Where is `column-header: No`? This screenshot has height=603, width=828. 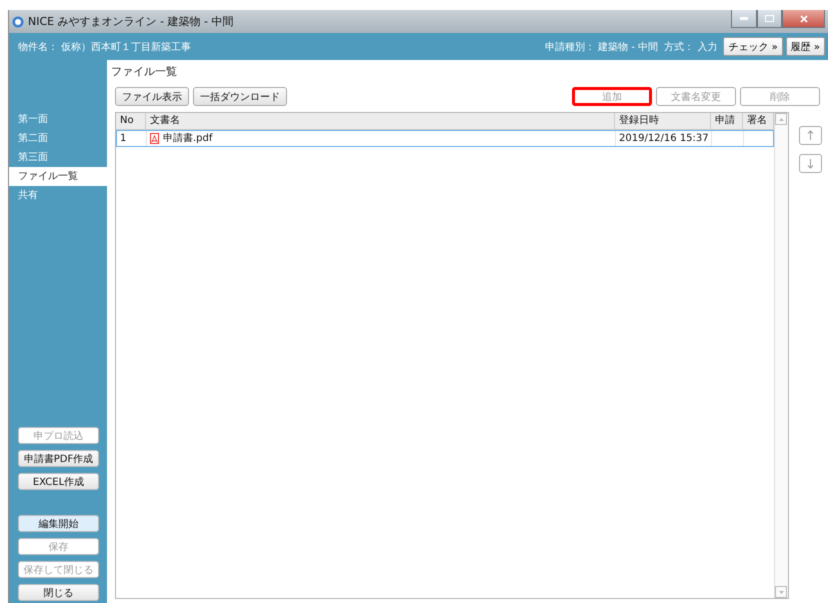 column-header: No is located at coordinates (131, 121).